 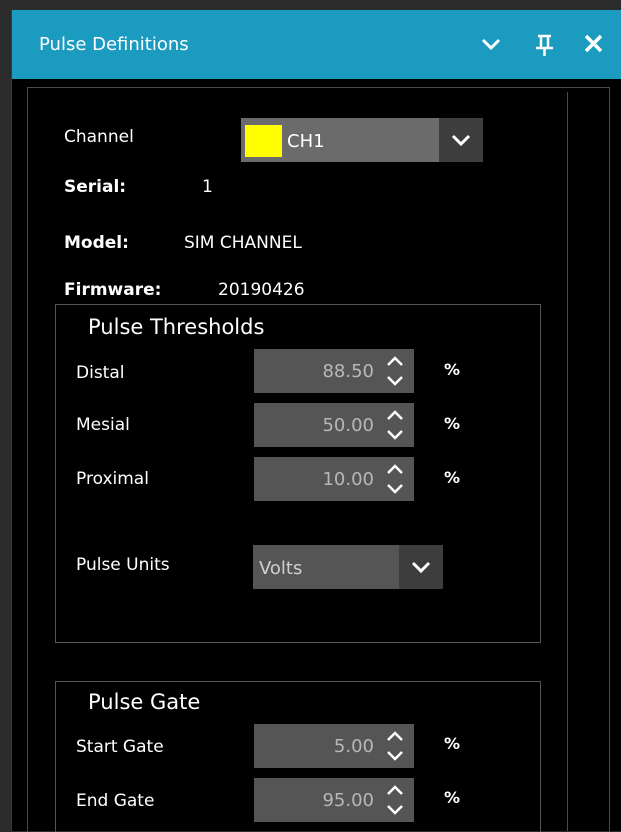 What do you see at coordinates (144, 702) in the screenshot?
I see `pulse-gate-title: Pulse Gate` at bounding box center [144, 702].